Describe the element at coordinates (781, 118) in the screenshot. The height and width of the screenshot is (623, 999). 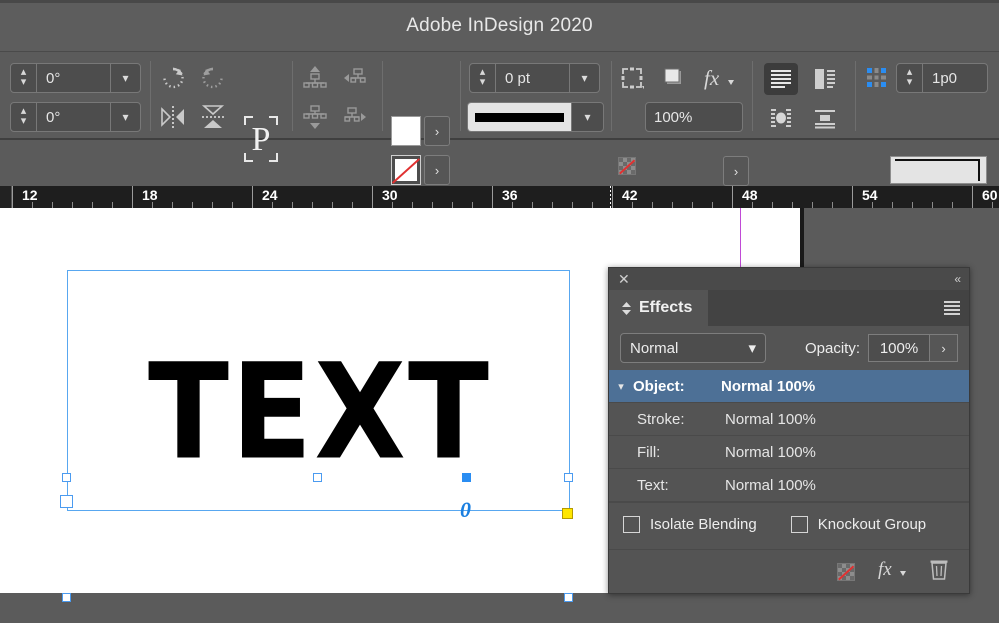
I see `text-wrap-icon` at that location.